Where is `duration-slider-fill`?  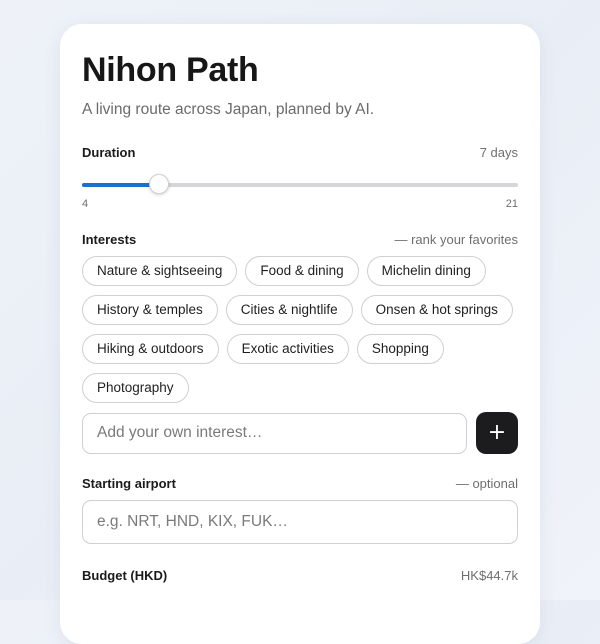 duration-slider-fill is located at coordinates (120, 185).